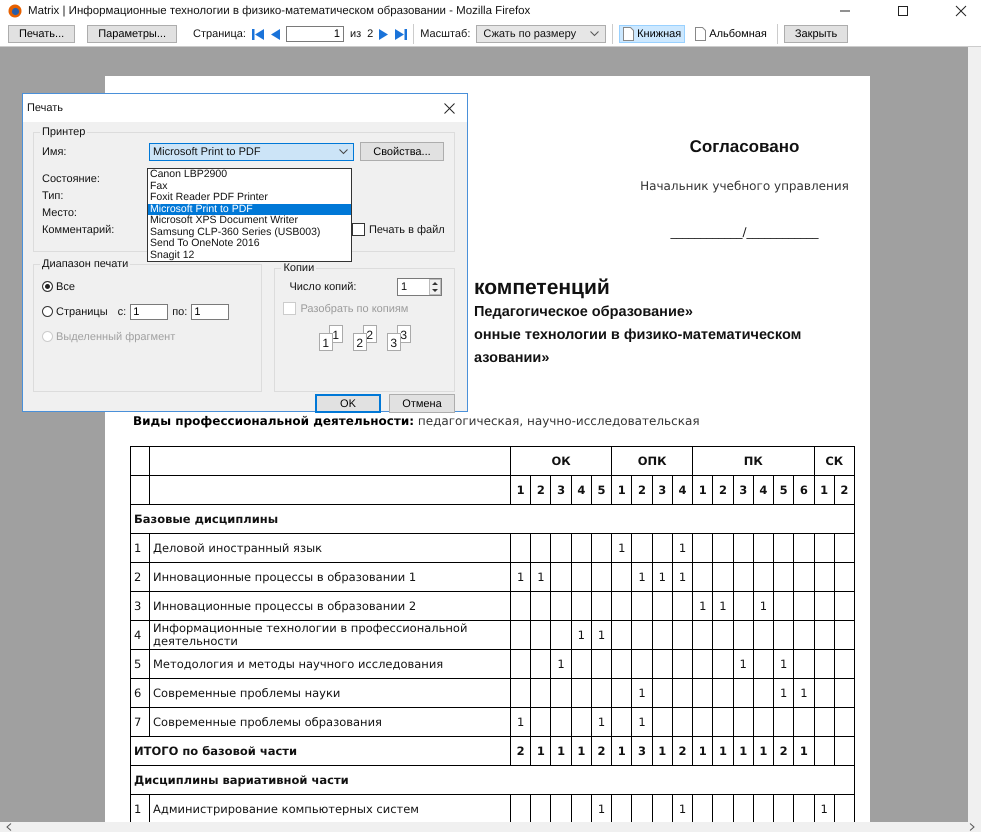  Describe the element at coordinates (419, 287) in the screenshot. I see `copies-spinner: 1` at that location.